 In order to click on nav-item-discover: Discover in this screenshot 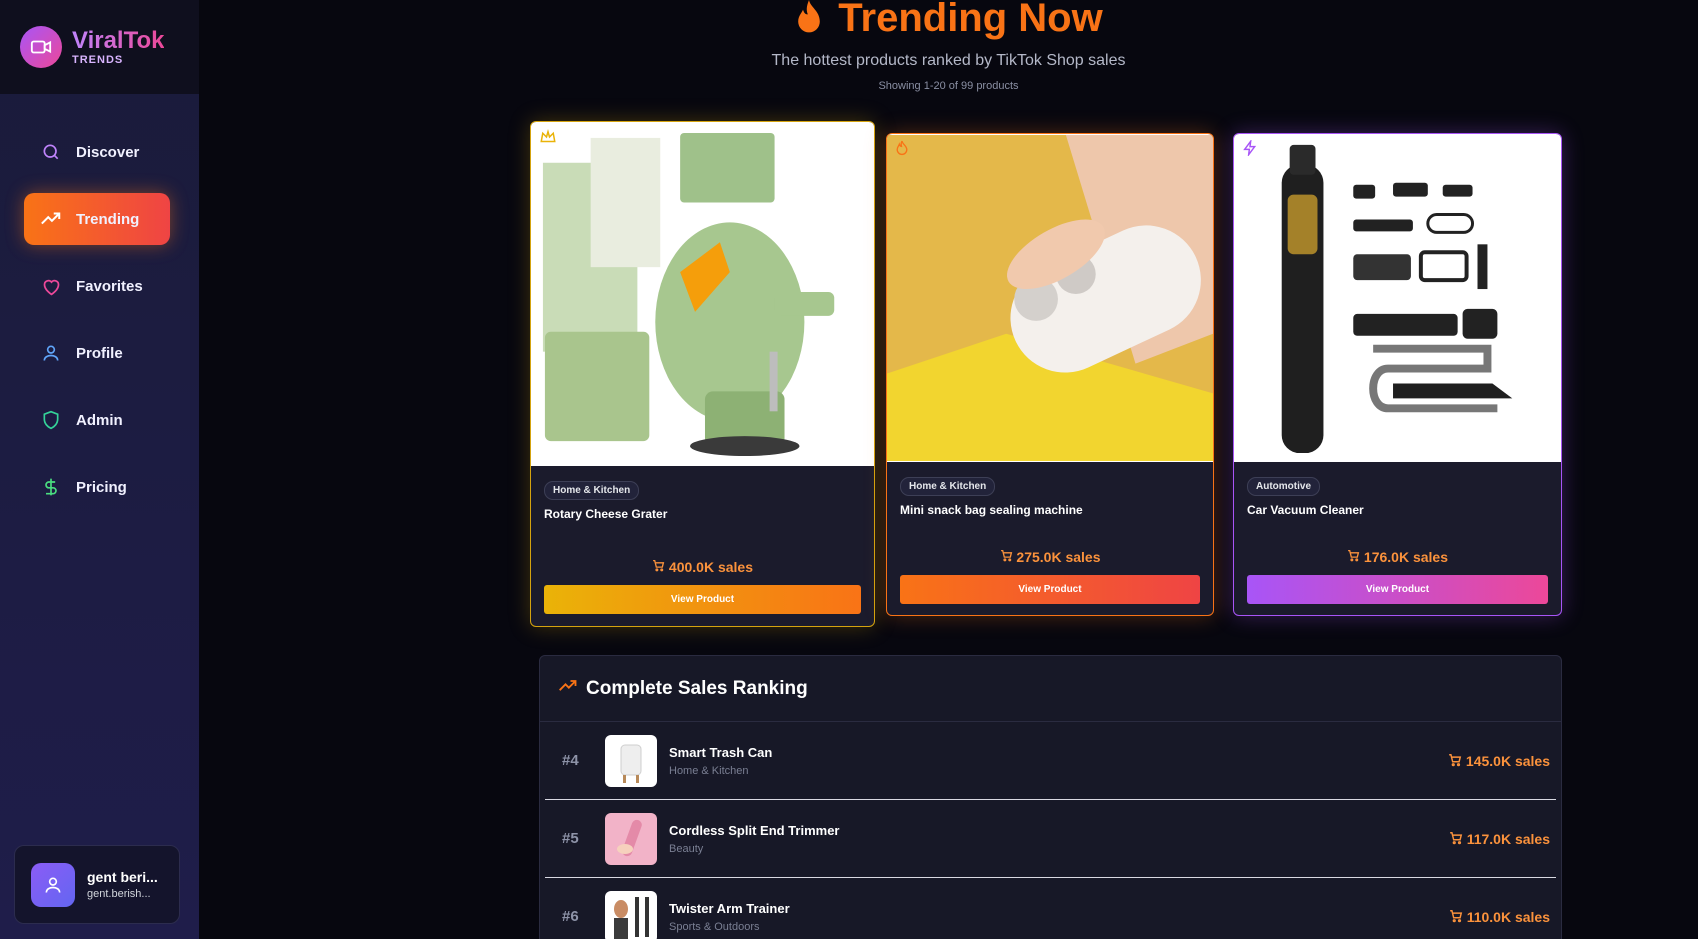, I will do `click(97, 152)`.